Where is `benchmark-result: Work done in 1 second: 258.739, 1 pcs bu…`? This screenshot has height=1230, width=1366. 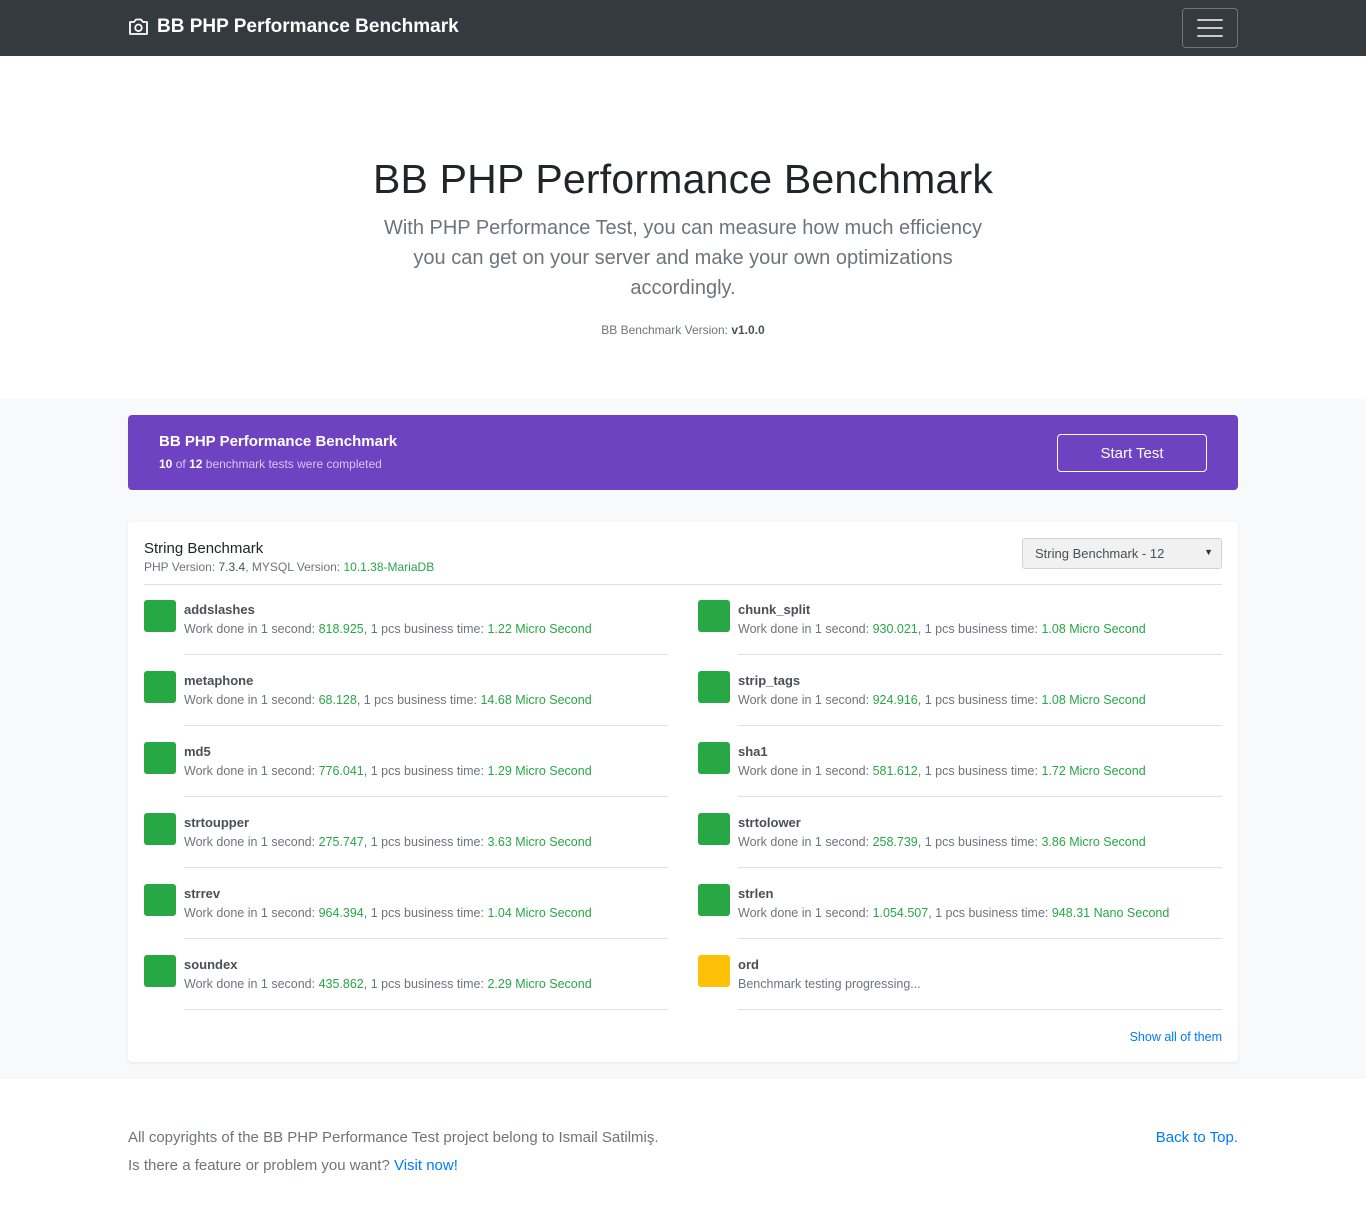 benchmark-result: Work done in 1 second: 258.739, 1 pcs bu… is located at coordinates (942, 842).